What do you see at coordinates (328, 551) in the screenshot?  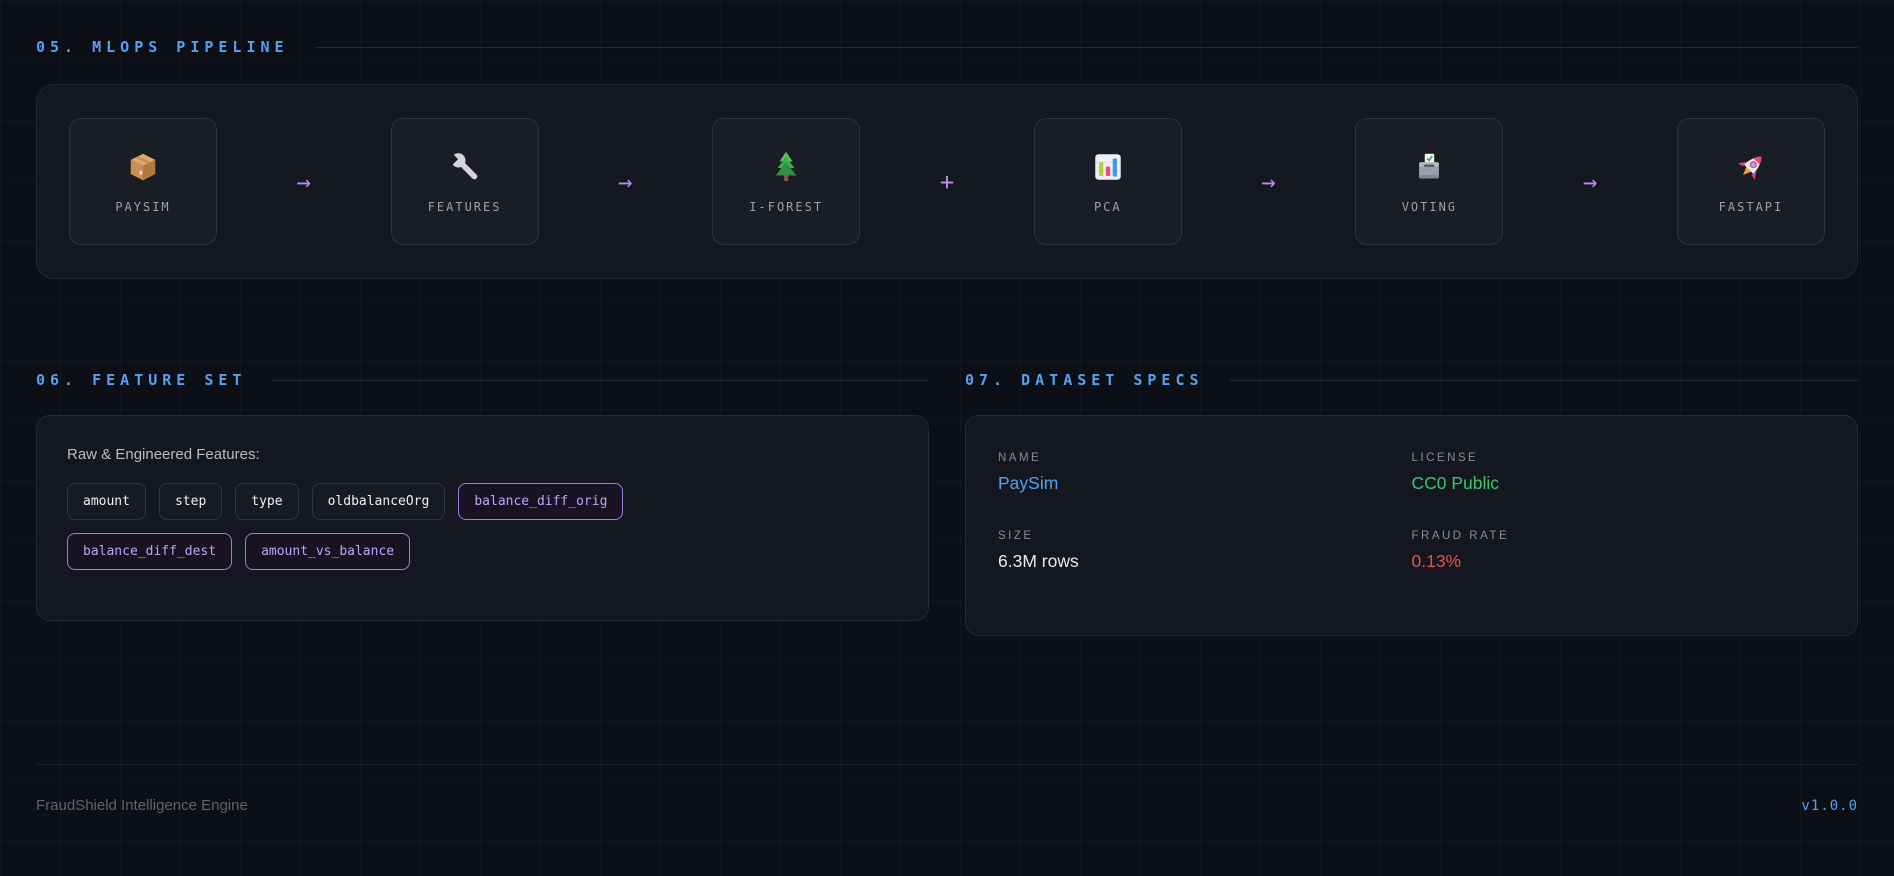 I see `feature-chip-amount-vs-balance: amount_vs_balance` at bounding box center [328, 551].